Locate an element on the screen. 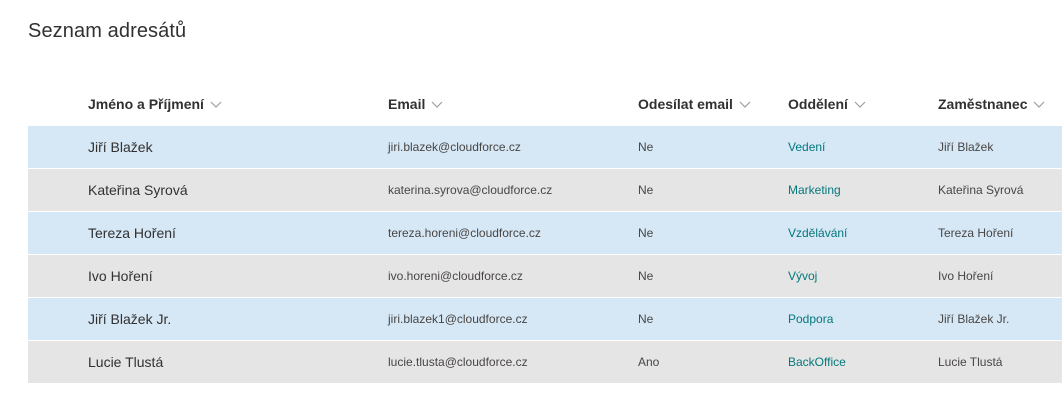  cell-name: Jiří Blažek Jr. is located at coordinates (129, 319).